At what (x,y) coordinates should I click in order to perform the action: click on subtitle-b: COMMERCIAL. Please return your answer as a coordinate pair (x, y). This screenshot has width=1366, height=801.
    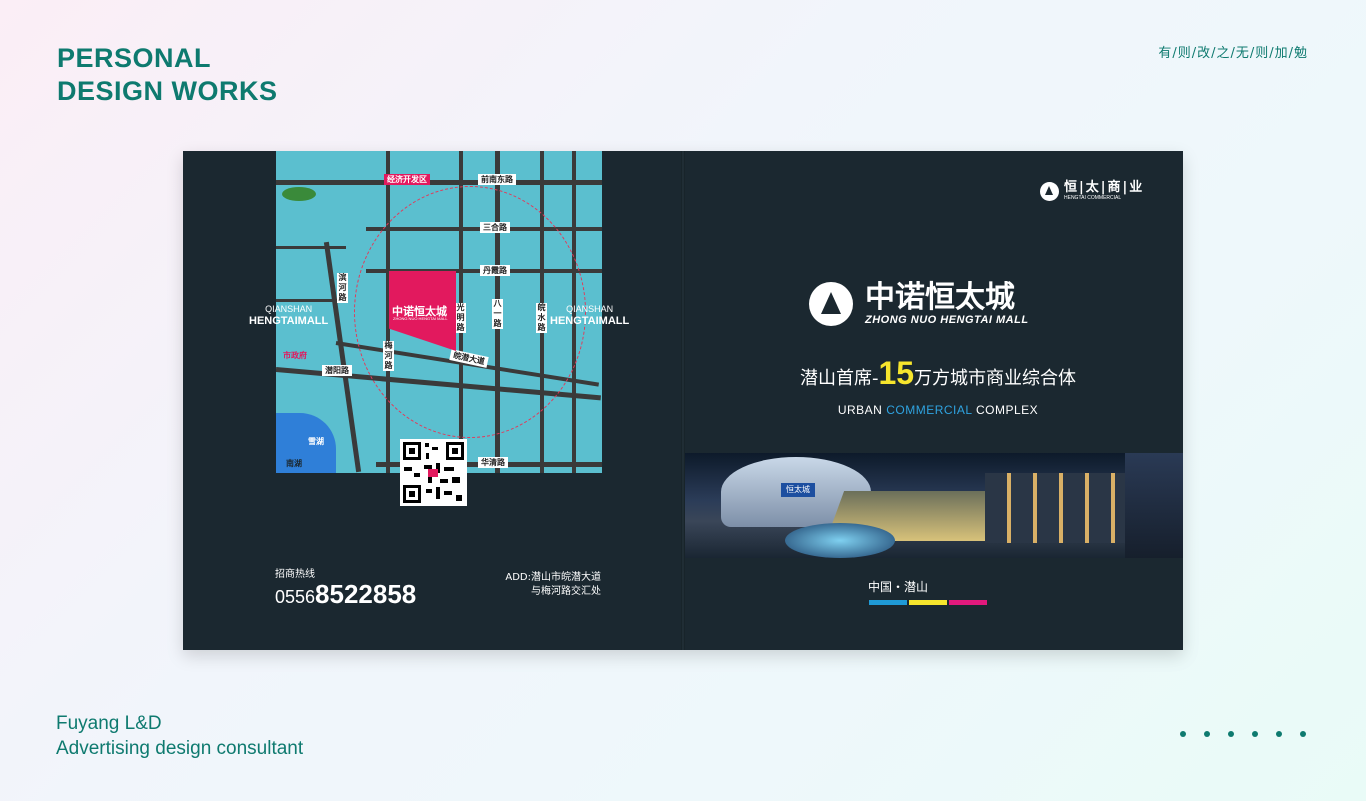
    Looking at the image, I should click on (929, 410).